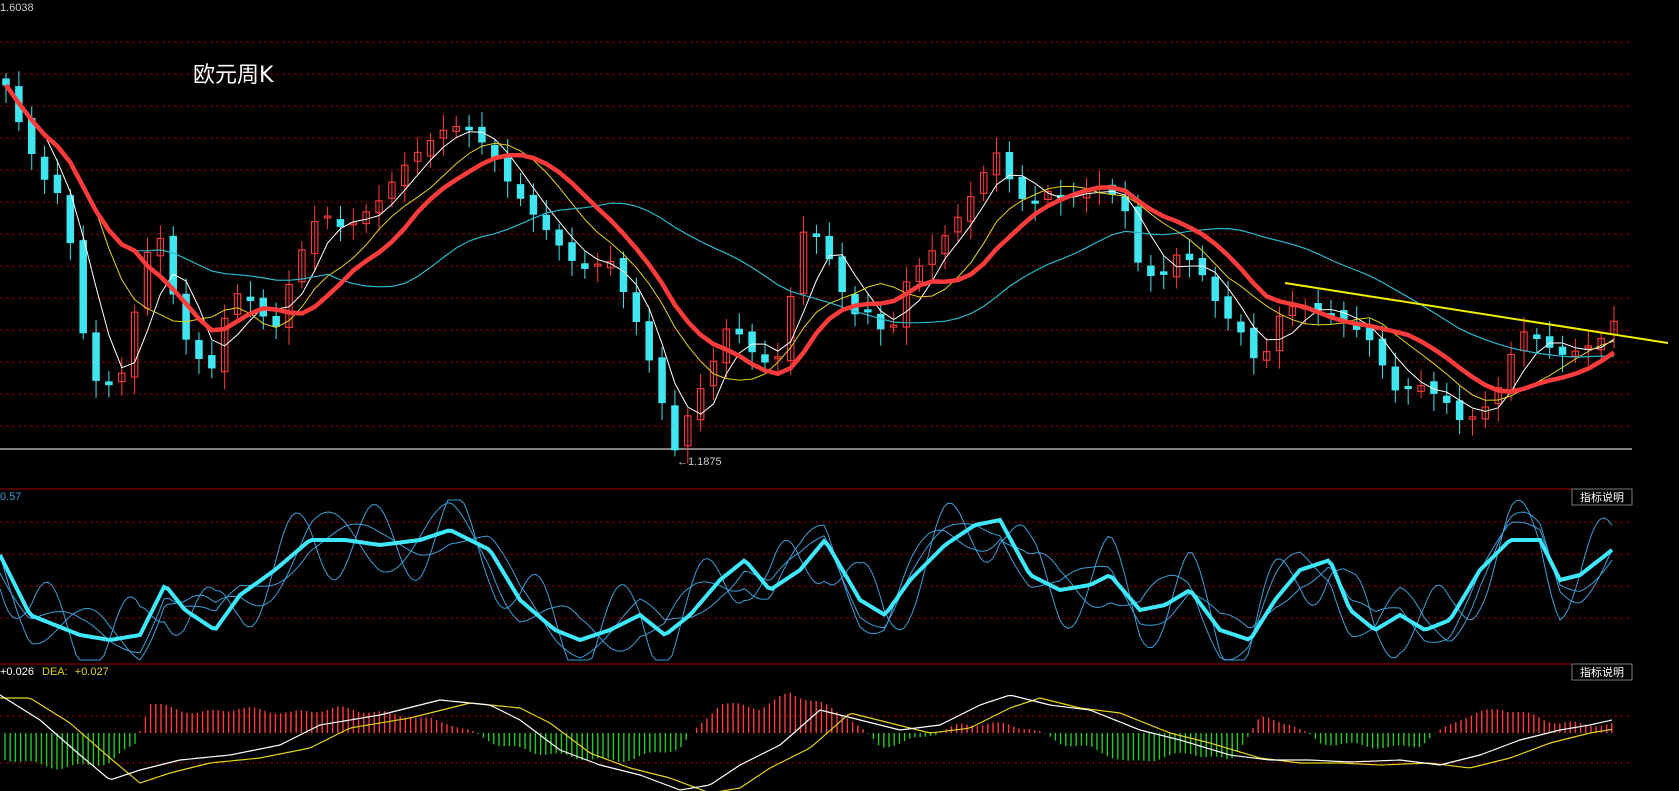 This screenshot has height=791, width=1679. I want to click on top-price-label: 1.6038, so click(17, 8).